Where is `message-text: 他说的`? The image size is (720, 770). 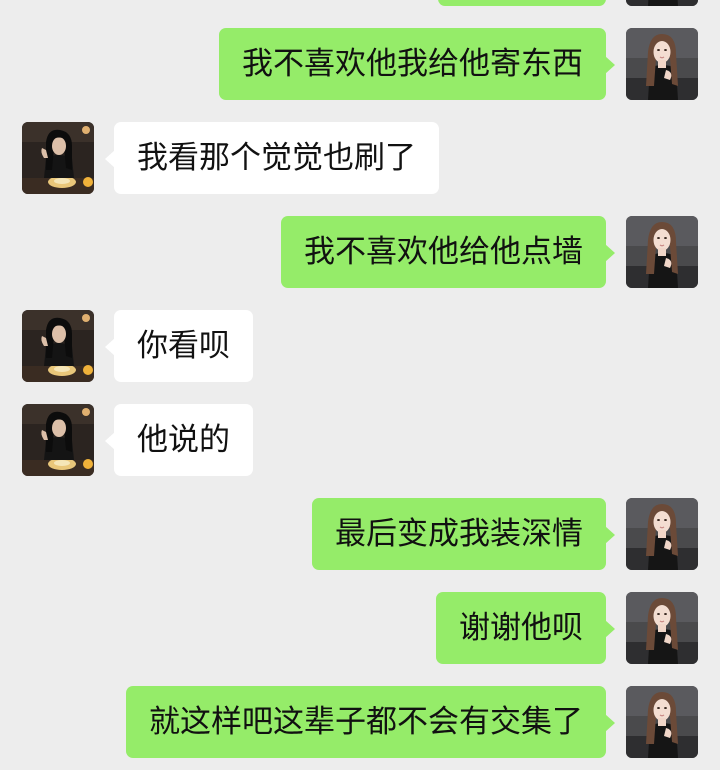
message-text: 他说的 is located at coordinates (183, 440).